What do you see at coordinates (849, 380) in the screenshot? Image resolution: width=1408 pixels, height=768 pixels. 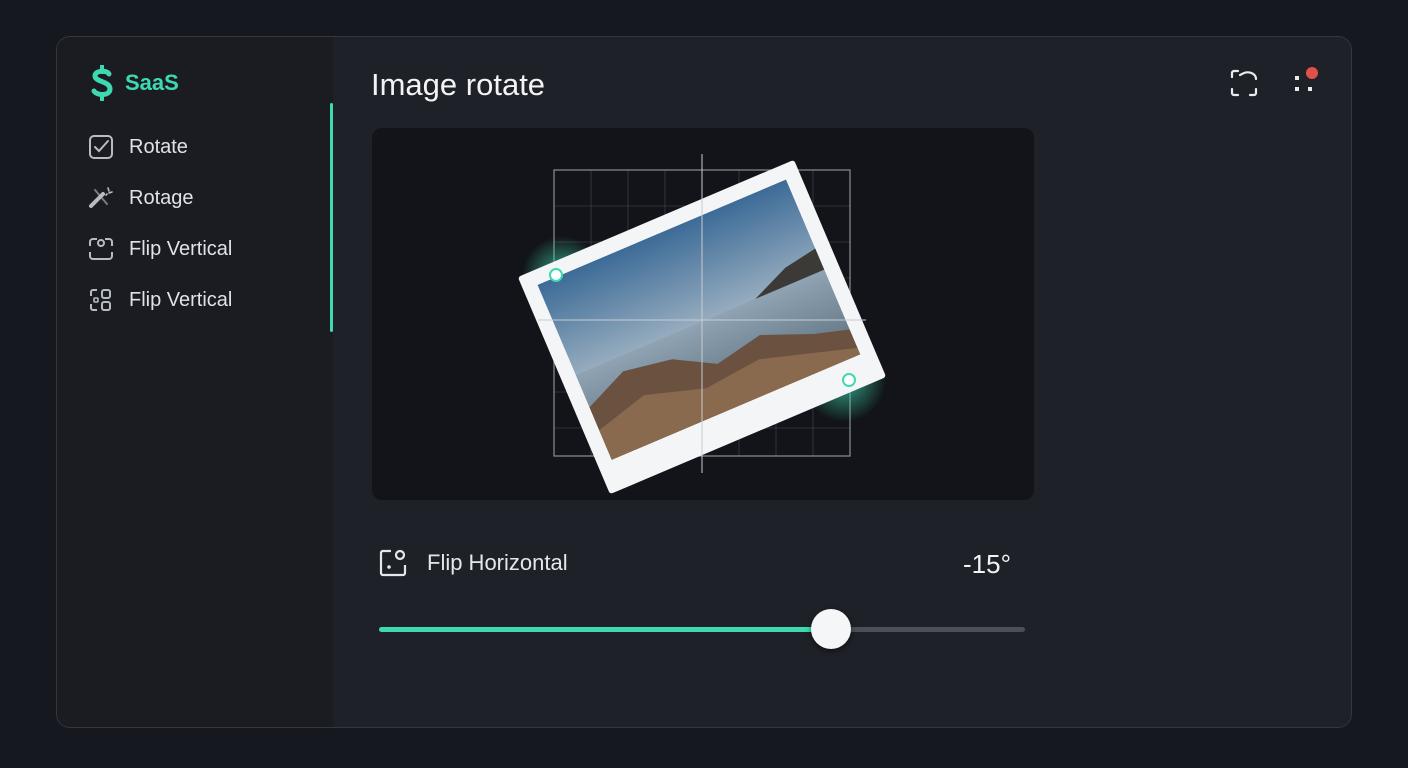 I see `rotate-handle-bottom-right` at bounding box center [849, 380].